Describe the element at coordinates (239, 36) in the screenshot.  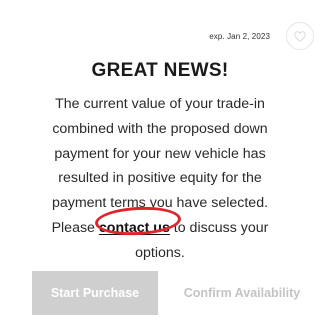
I see `expiry-date: exp. Jan 2, 2023` at that location.